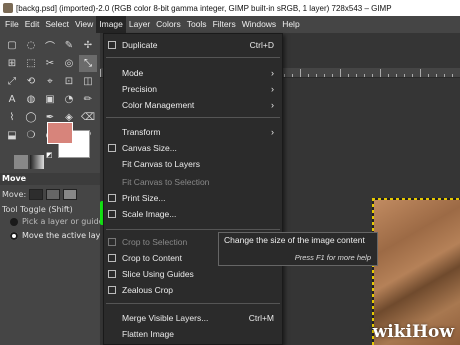 The image size is (460, 345). I want to click on radio-pick-layer: Pick a layer or guide, so click(57, 221).